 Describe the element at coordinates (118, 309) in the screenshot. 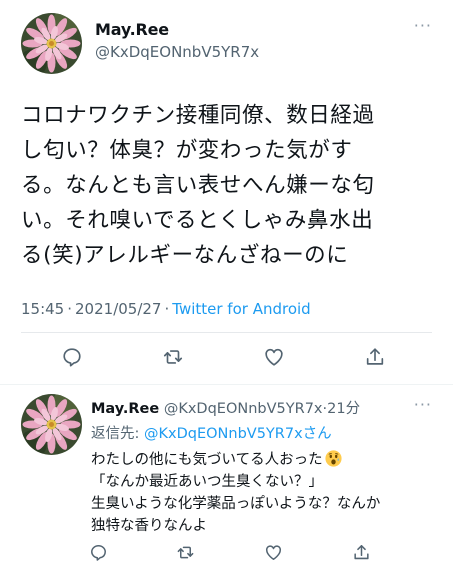

I see `tweet-date: 2021/05/27` at that location.